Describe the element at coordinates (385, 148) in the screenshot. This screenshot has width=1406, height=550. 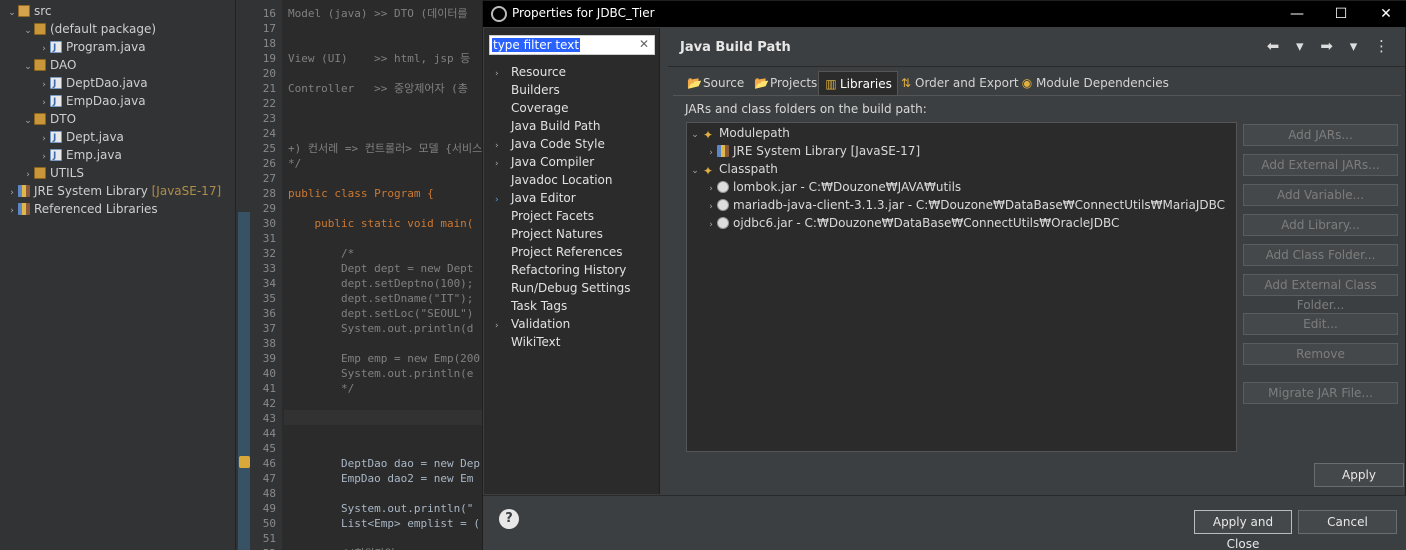
I see `code-line: +) 컨서레 => 컨트롤러> 모델 {서비스` at that location.